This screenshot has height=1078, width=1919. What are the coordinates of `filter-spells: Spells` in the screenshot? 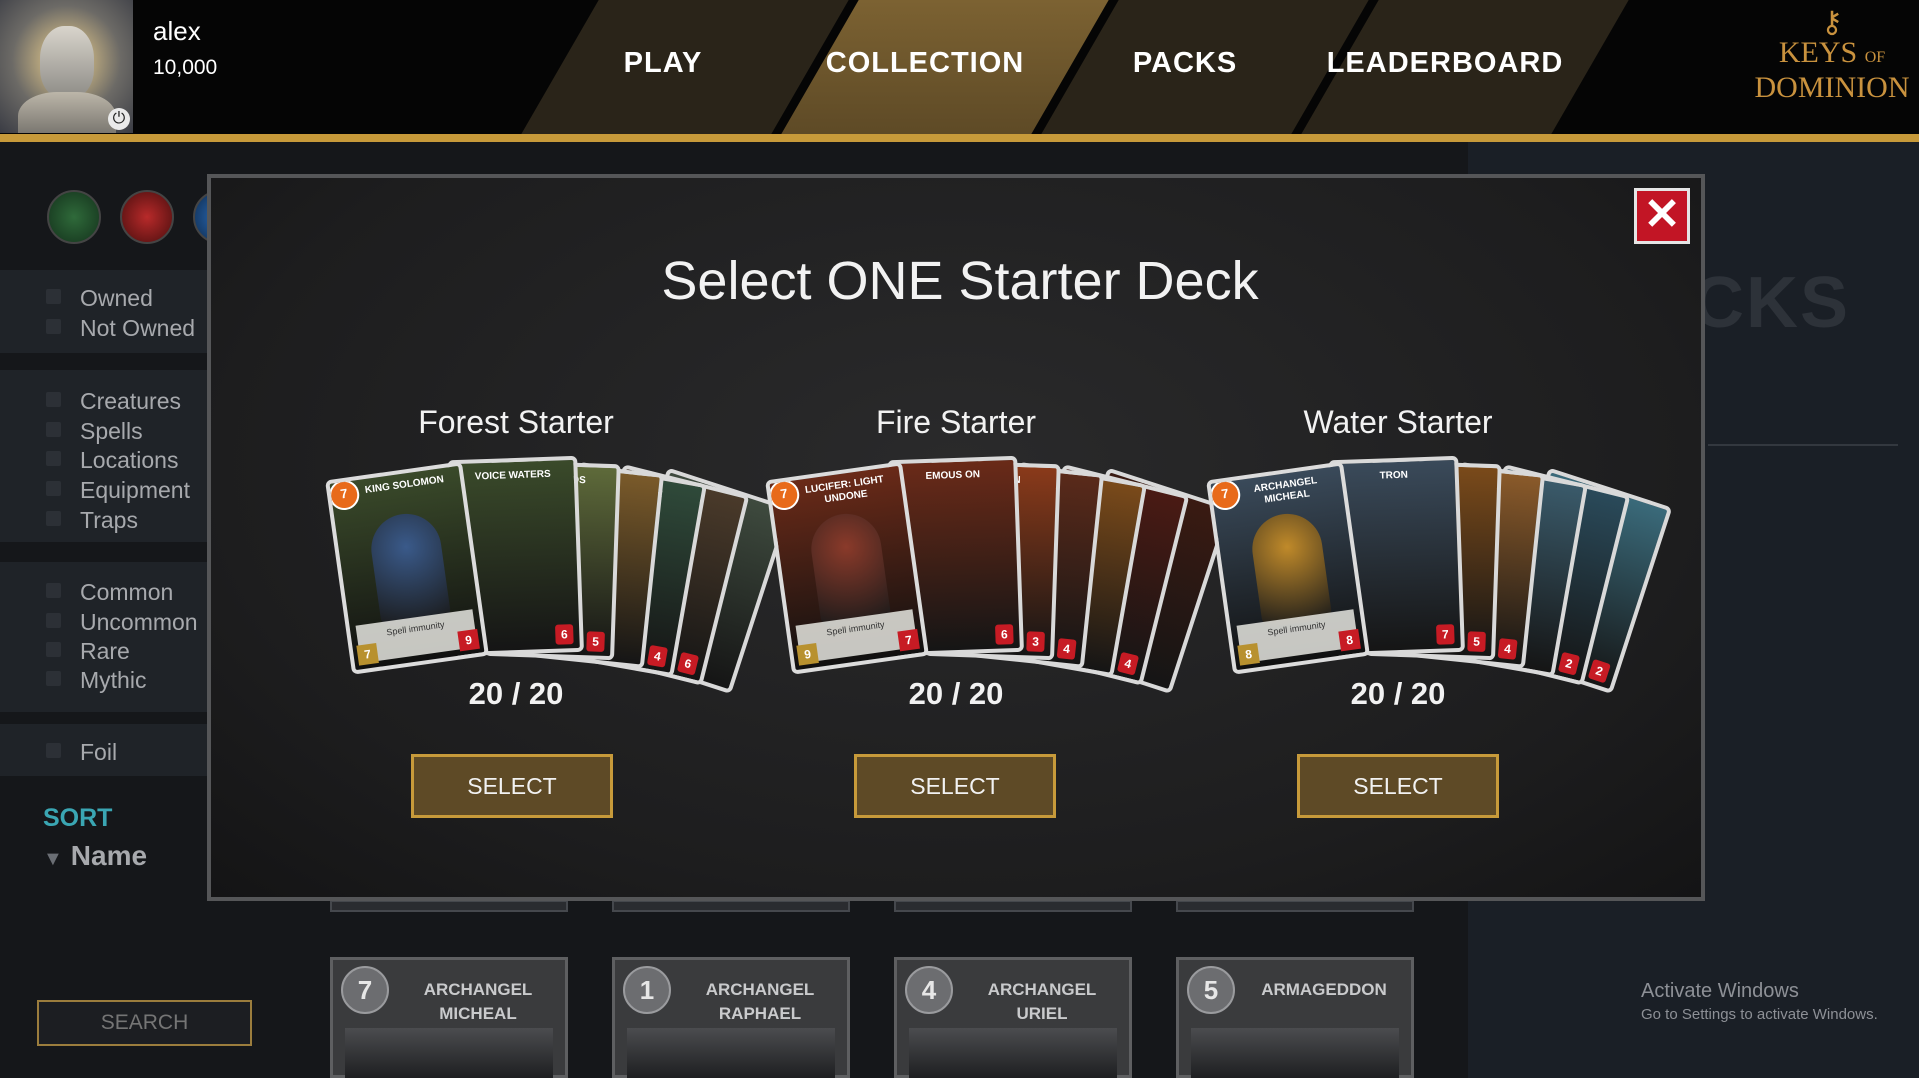 It's located at (94, 431).